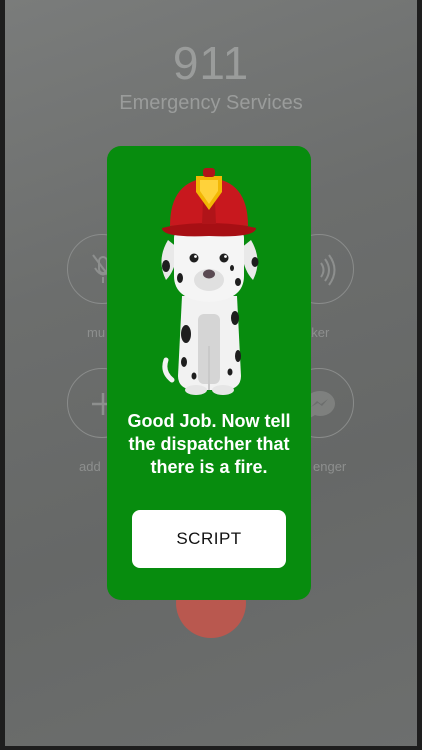 The image size is (422, 750). I want to click on device-frame-right, so click(419, 375).